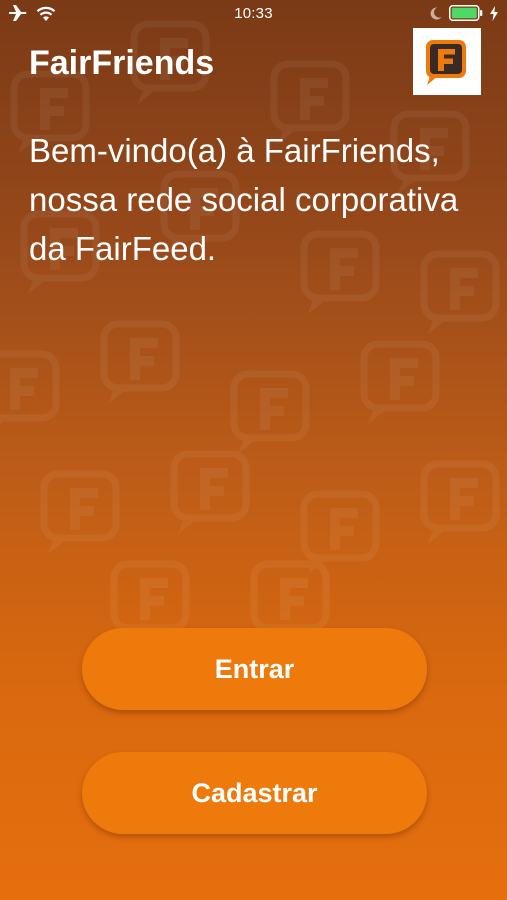 Image resolution: width=507 pixels, height=900 pixels. Describe the element at coordinates (494, 13) in the screenshot. I see `charging-bolt-icon` at that location.